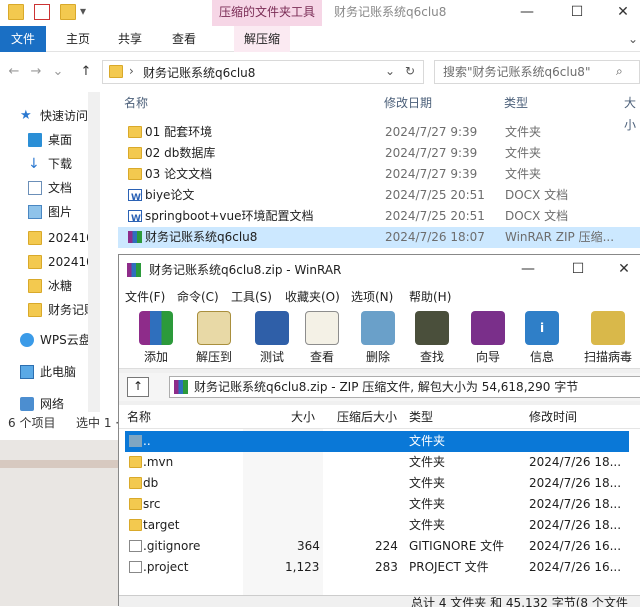 This screenshot has height=607, width=640. What do you see at coordinates (166, 567) in the screenshot?
I see `entry-name: .project` at bounding box center [166, 567].